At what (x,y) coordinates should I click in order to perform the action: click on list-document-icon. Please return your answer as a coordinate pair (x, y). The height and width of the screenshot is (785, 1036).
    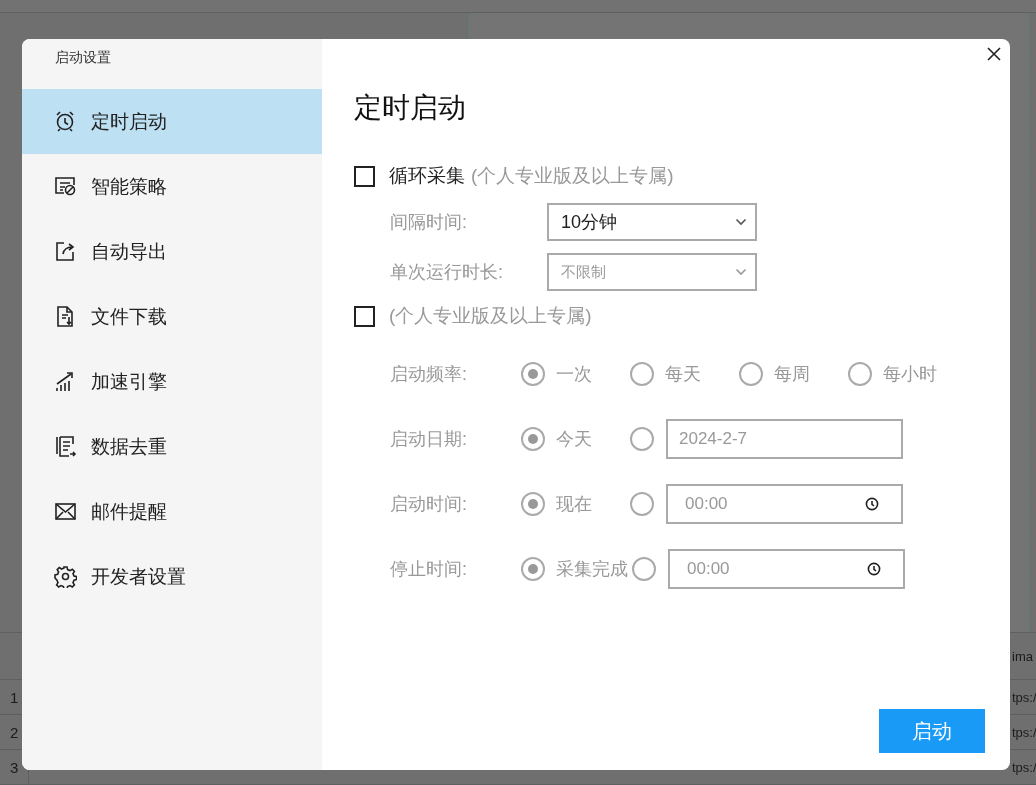
    Looking at the image, I should click on (65, 446).